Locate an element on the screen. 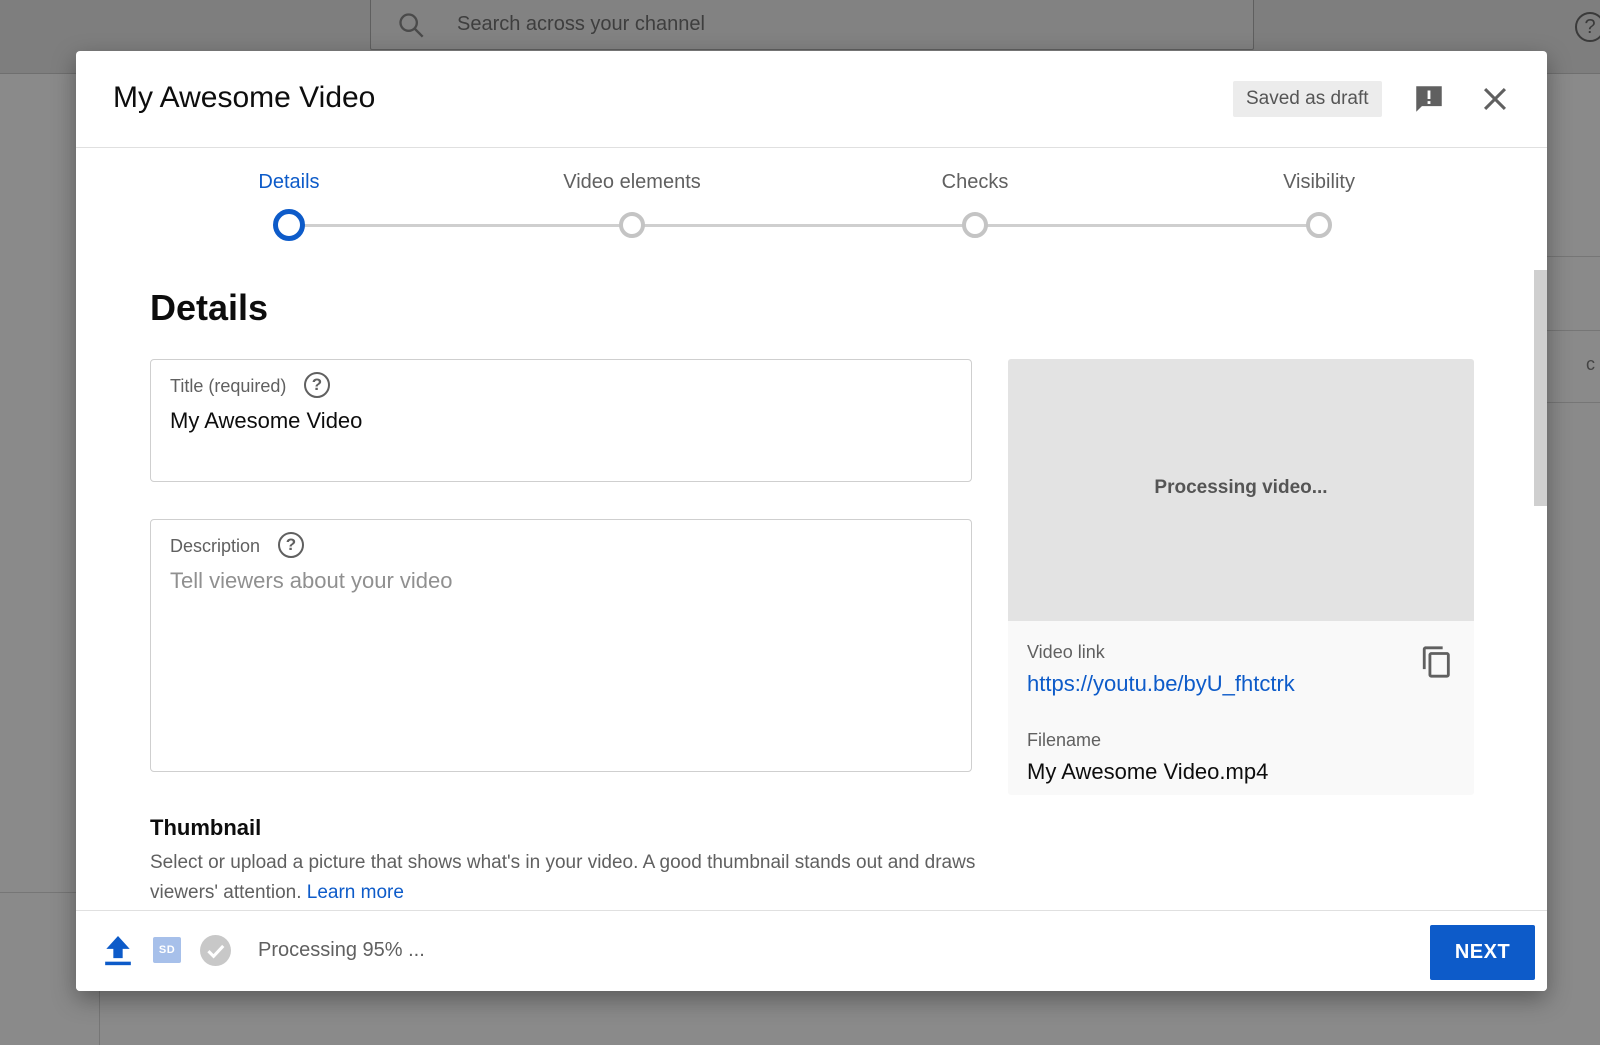 This screenshot has height=1045, width=1600. step-checks: Checks is located at coordinates (975, 182).